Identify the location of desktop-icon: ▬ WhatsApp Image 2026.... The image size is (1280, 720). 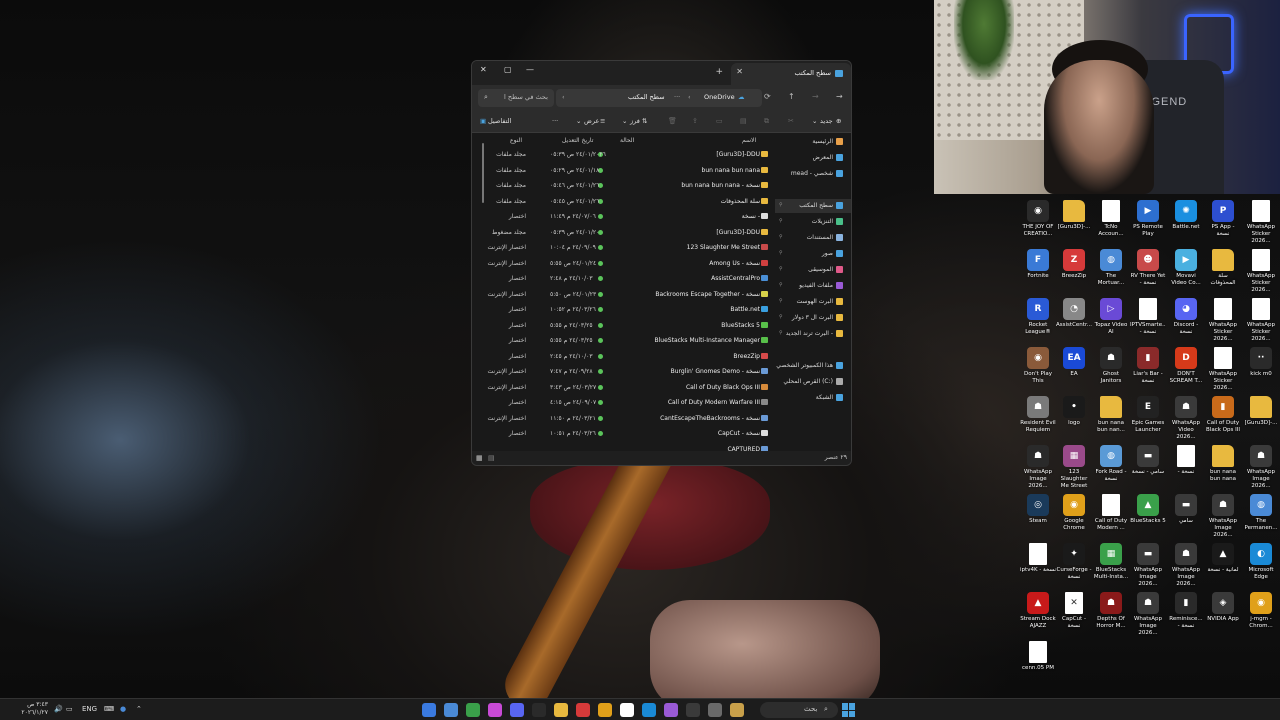
(1148, 566).